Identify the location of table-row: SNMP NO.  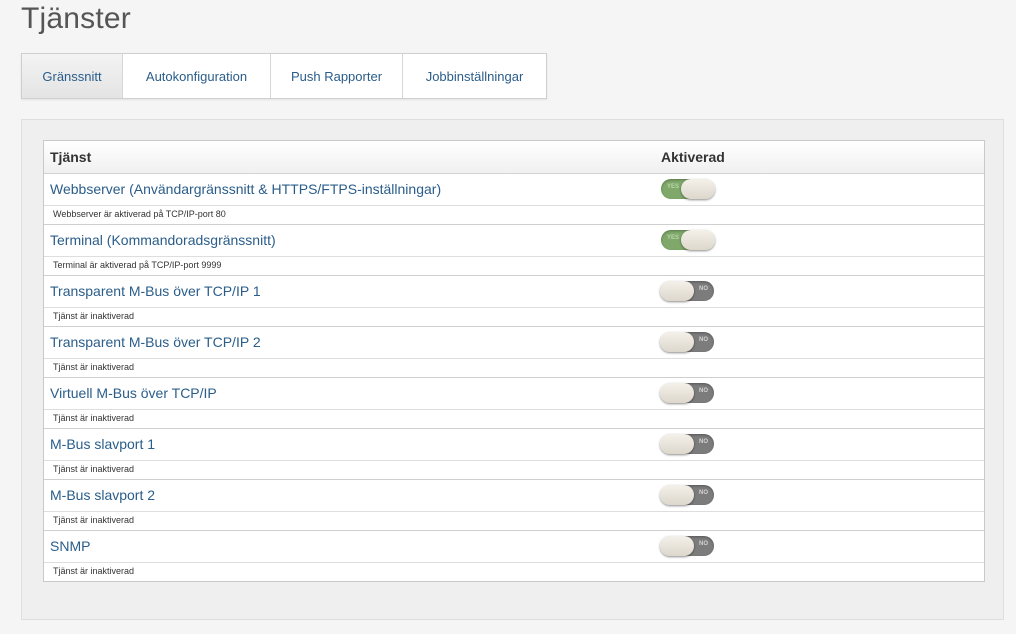
(514, 547).